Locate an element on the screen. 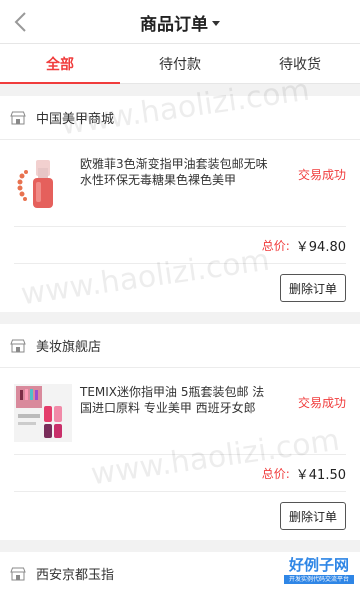 Image resolution: width=360 pixels, height=590 pixels. order-tabs: 全部 待付款 待收货 is located at coordinates (180, 64).